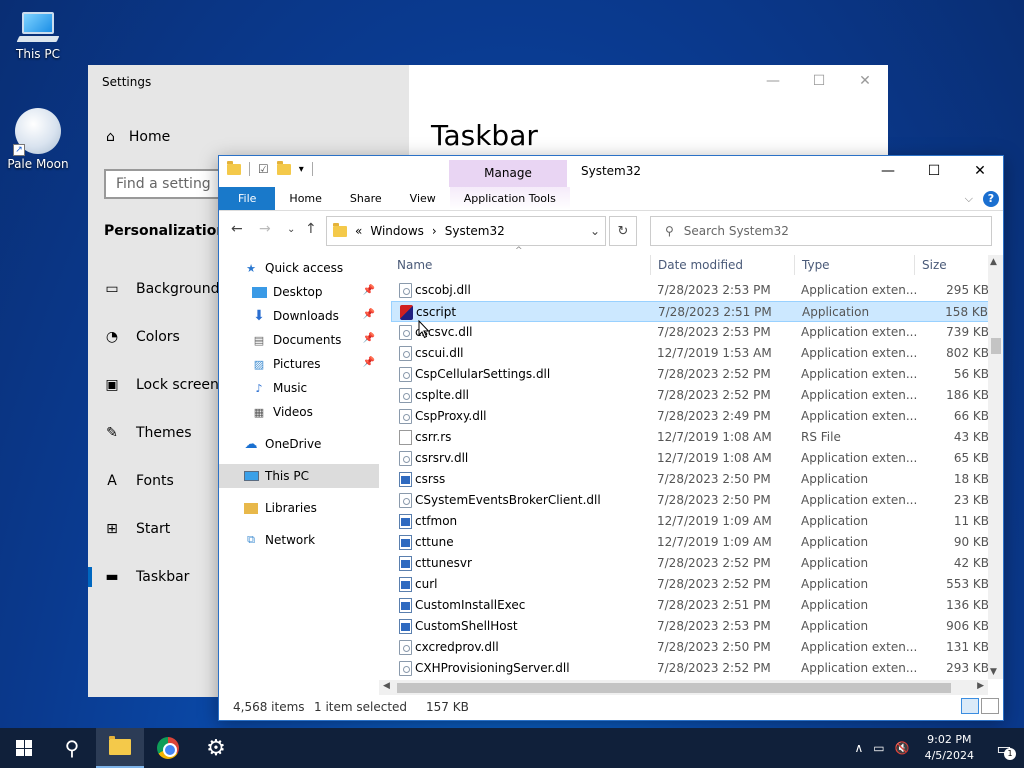  What do you see at coordinates (934, 265) in the screenshot?
I see `column-size: Size` at bounding box center [934, 265].